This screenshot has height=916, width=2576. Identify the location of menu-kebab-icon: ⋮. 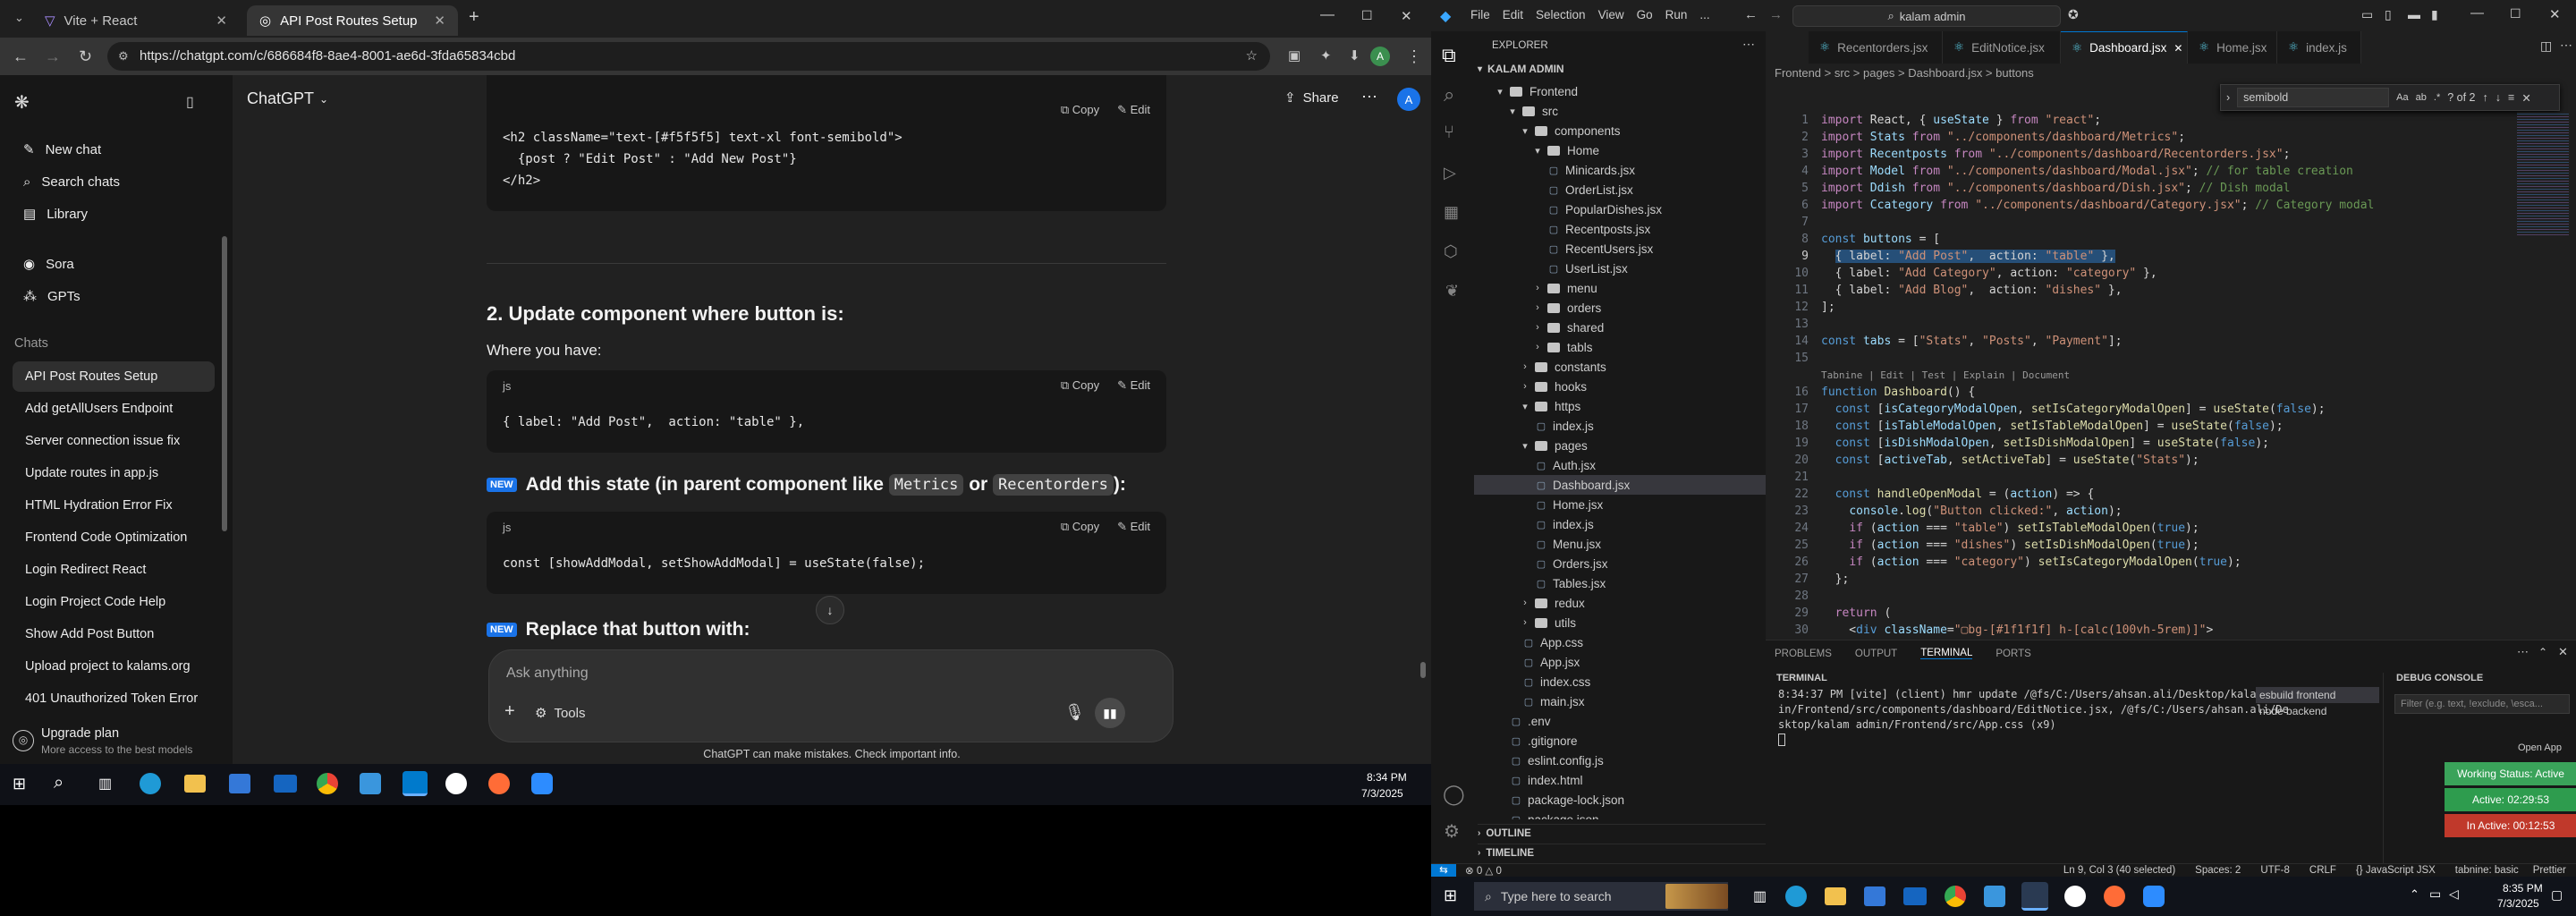
(1414, 56).